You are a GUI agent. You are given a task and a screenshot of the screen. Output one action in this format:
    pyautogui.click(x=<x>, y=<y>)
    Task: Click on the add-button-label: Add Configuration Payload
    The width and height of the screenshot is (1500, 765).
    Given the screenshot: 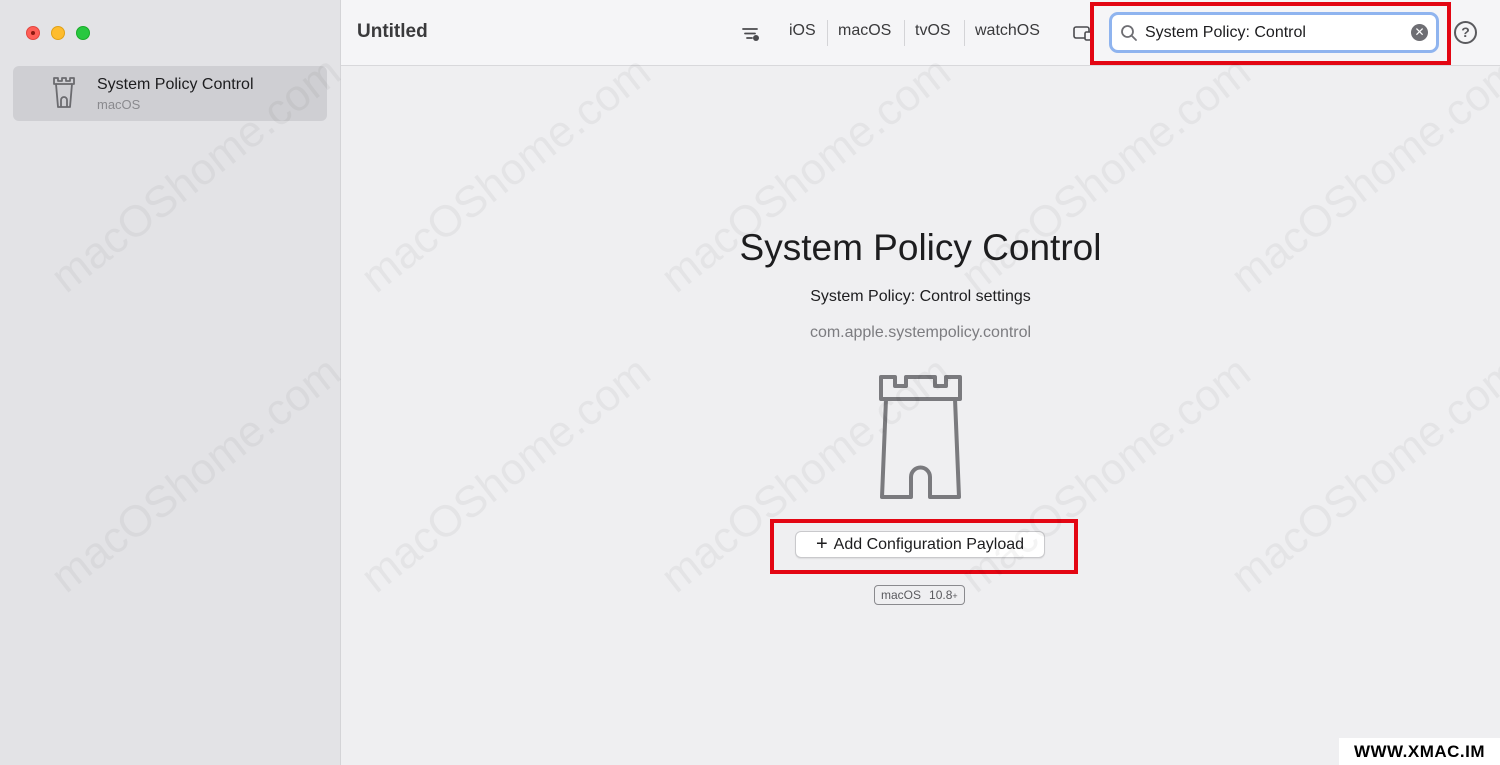 What is the action you would take?
    pyautogui.click(x=929, y=544)
    